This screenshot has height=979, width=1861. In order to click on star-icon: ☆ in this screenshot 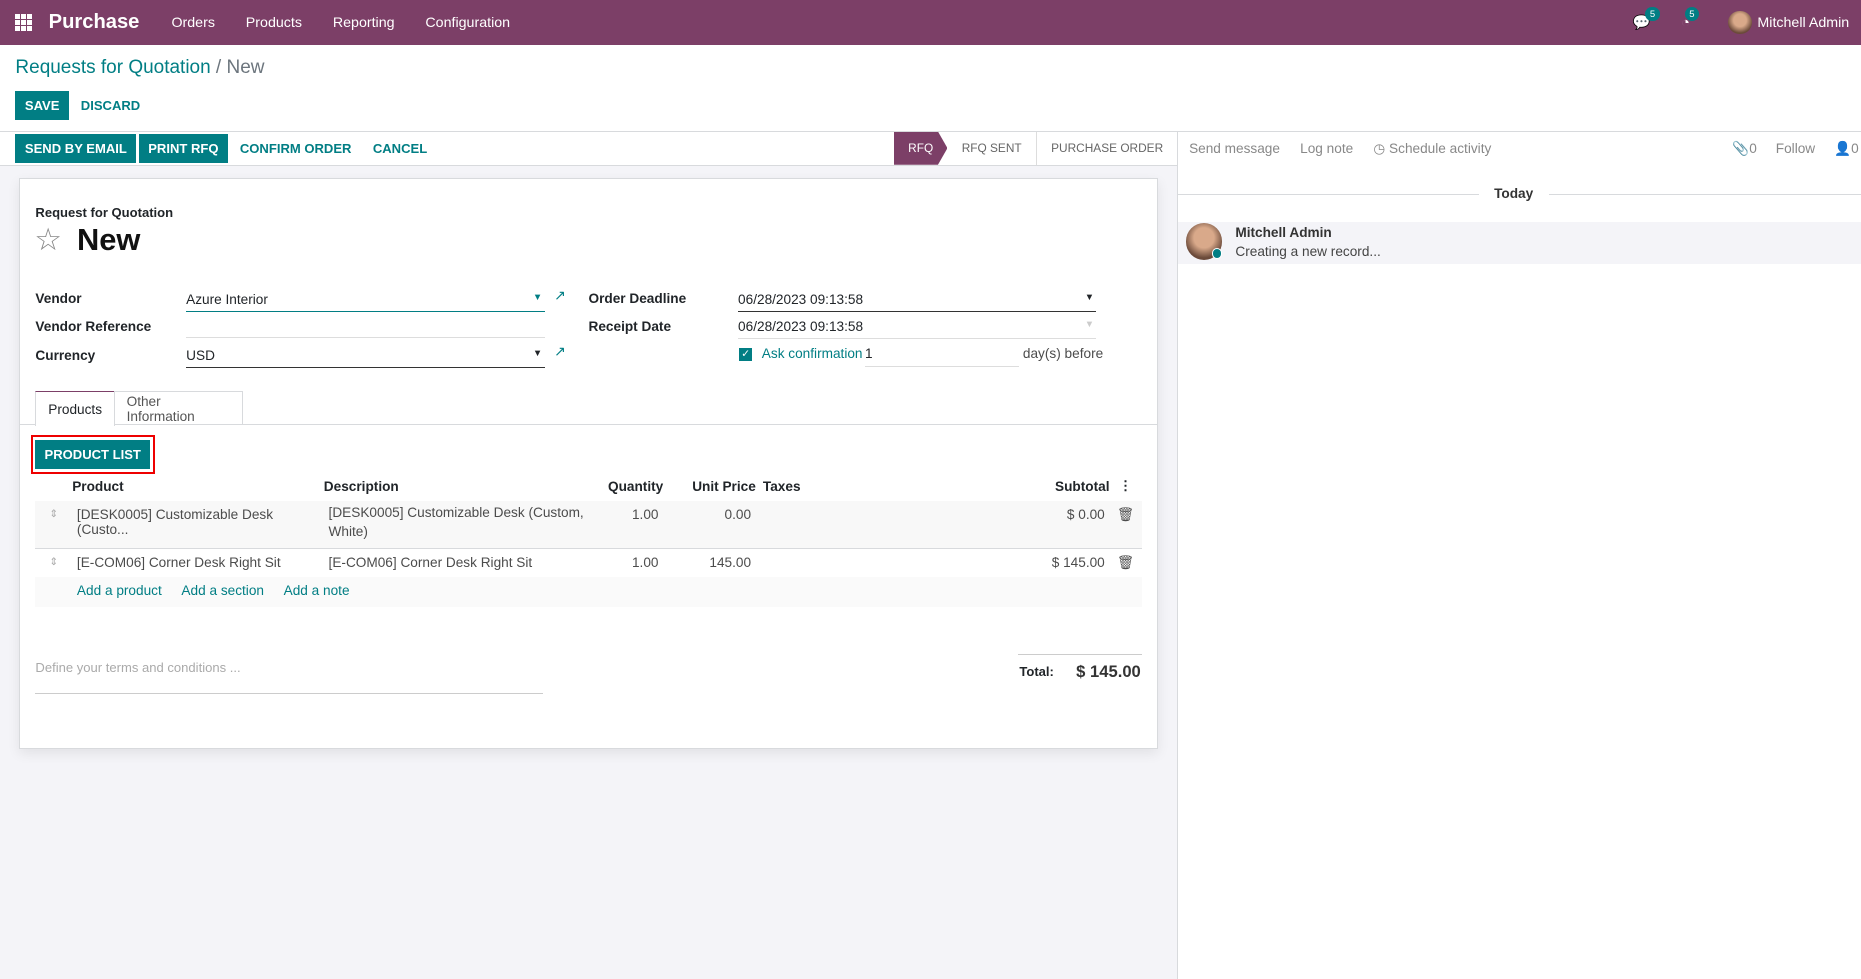, I will do `click(48, 240)`.